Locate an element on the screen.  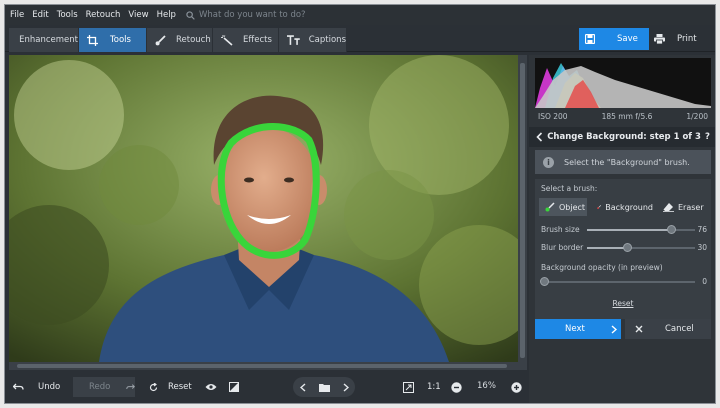
actual-size-button: 1:1 is located at coordinates (435, 387).